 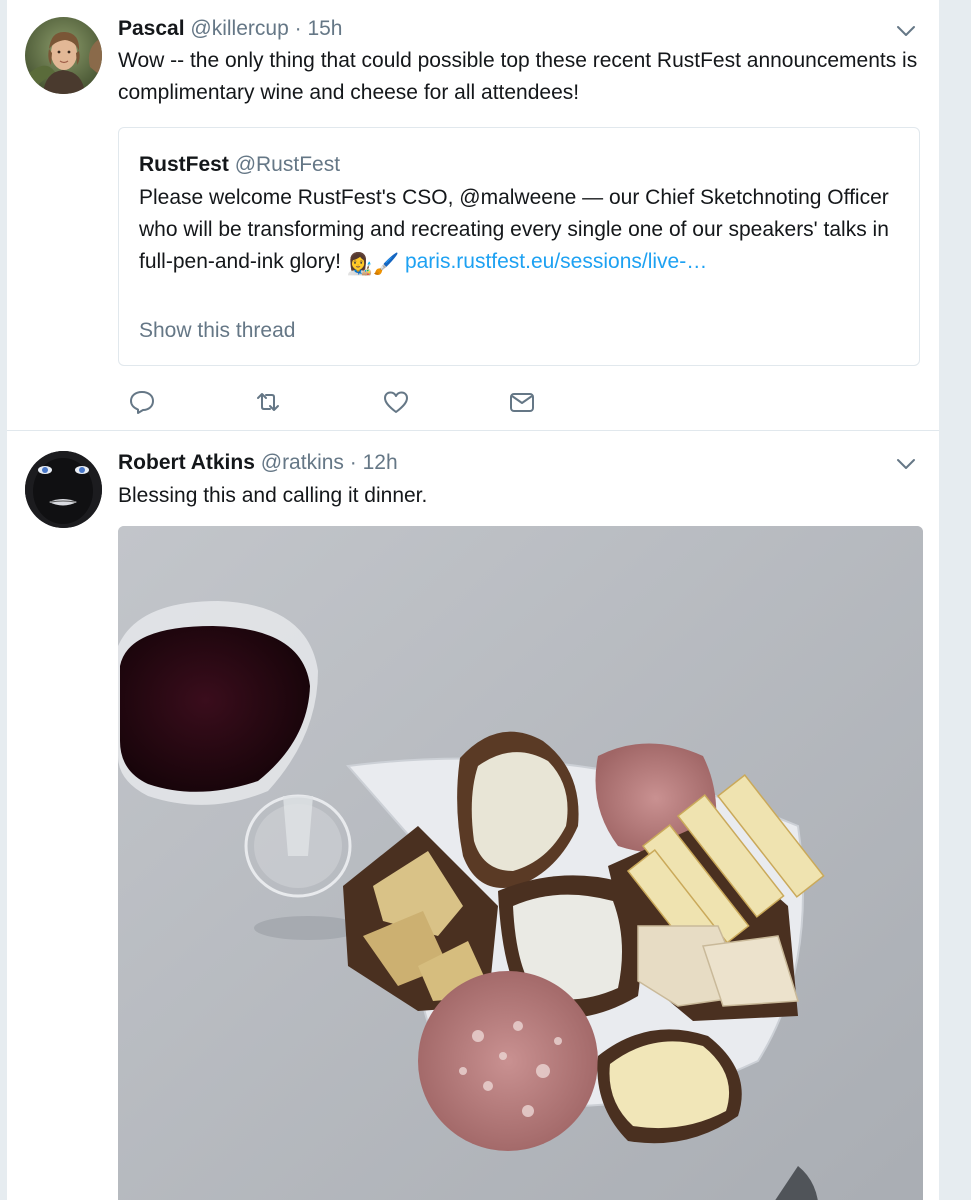 What do you see at coordinates (186, 462) in the screenshot?
I see `author-name: Robert Atkins` at bounding box center [186, 462].